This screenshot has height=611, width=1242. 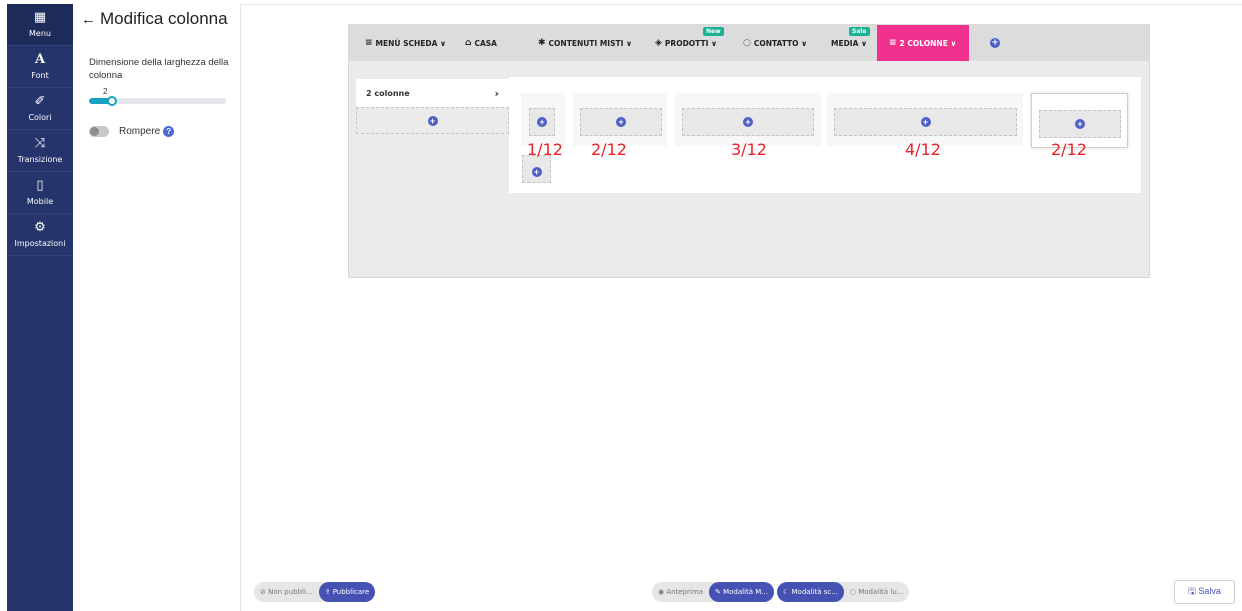 I want to click on sidebar-item-mobile: ▯ Mobile, so click(x=40, y=193).